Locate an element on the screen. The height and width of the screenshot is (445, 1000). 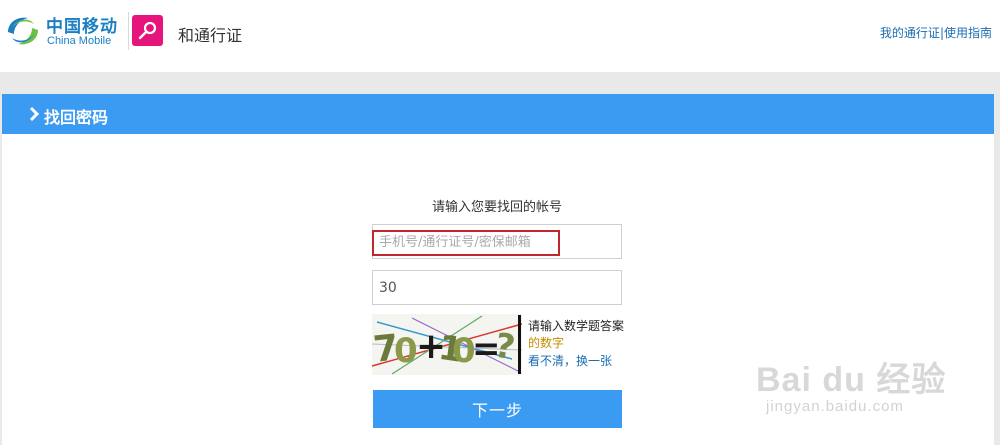
china-mobile-logo: 中国移动 China Mobile is located at coordinates (63, 30).